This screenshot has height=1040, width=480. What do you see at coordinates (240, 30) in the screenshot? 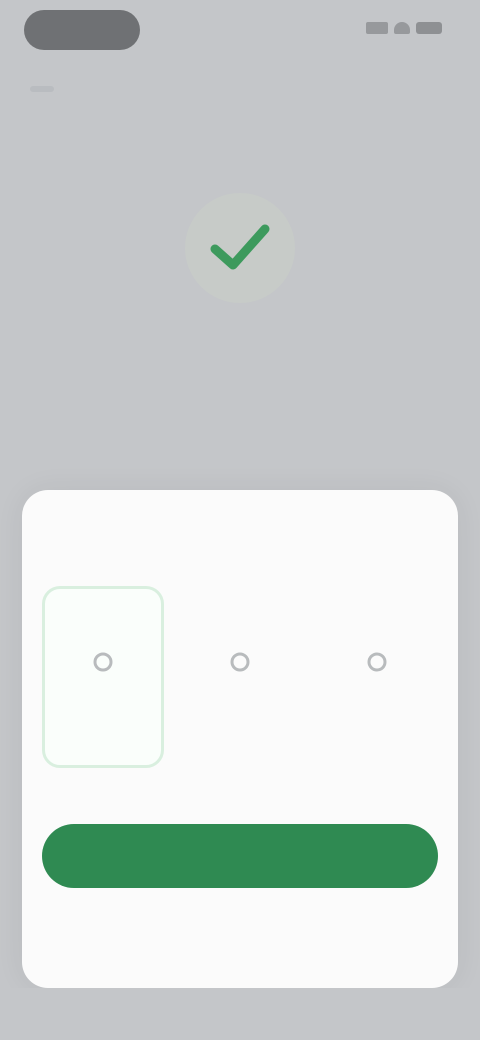
I see `status-bar` at bounding box center [240, 30].